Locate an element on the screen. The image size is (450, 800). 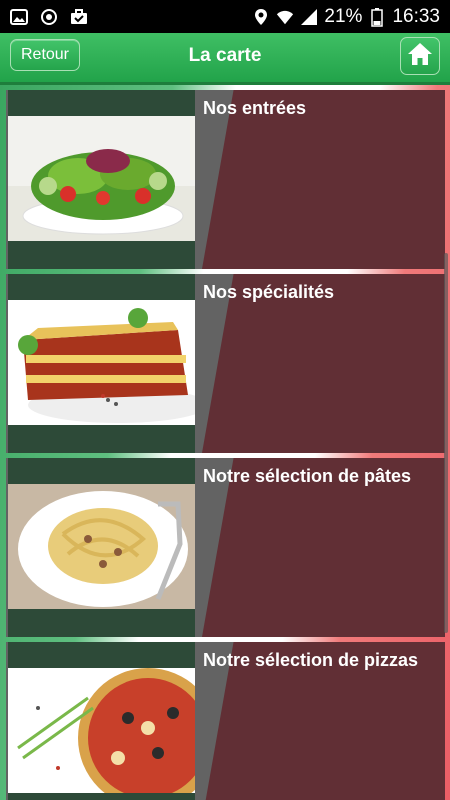
scrollbar is located at coordinates (446, 443).